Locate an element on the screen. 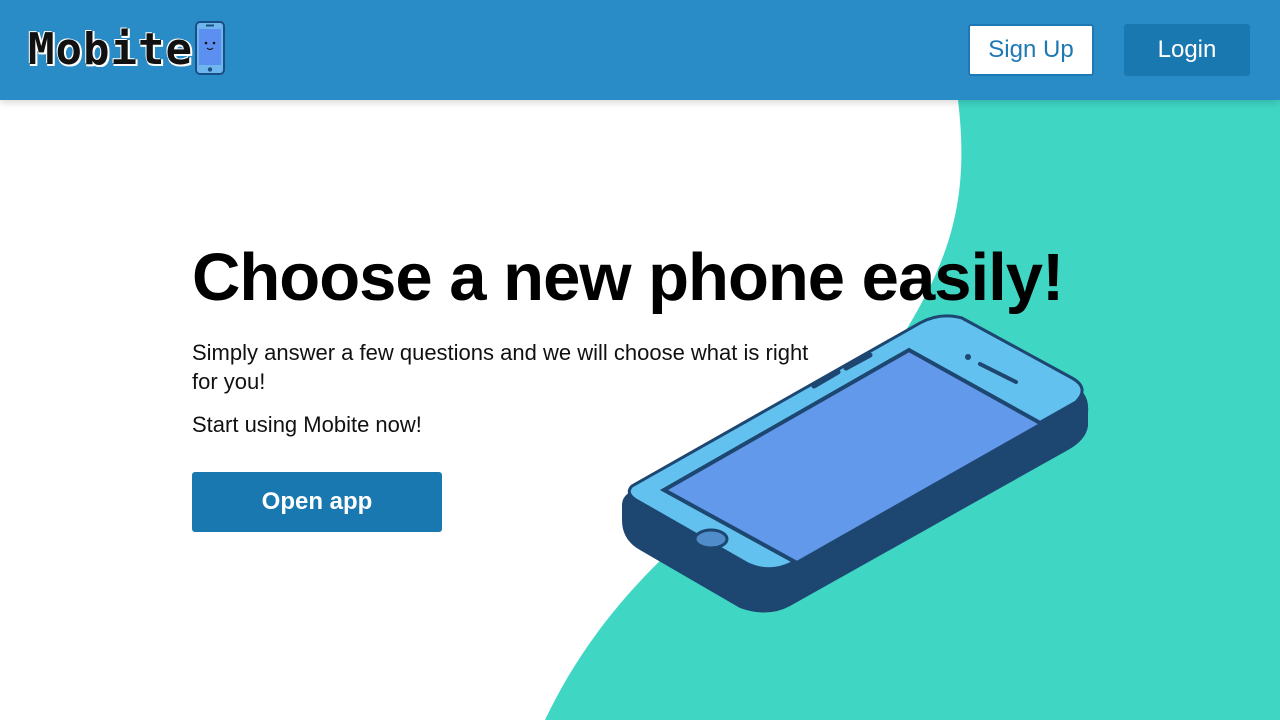 The width and height of the screenshot is (1280, 720). page-title: Choose a new phone easily! is located at coordinates (628, 277).